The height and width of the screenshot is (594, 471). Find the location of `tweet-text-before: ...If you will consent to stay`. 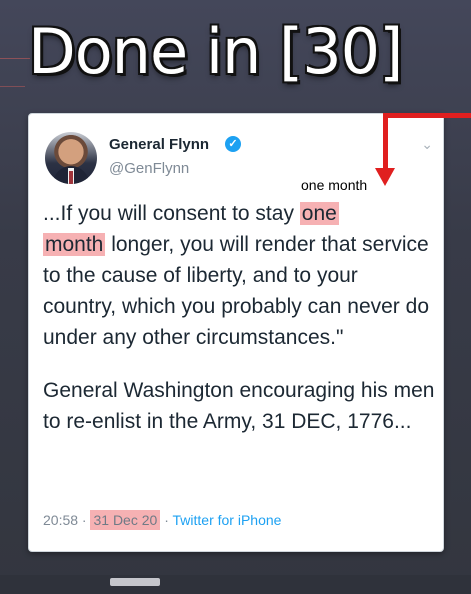

tweet-text-before: ...If you will consent to stay is located at coordinates (171, 213).